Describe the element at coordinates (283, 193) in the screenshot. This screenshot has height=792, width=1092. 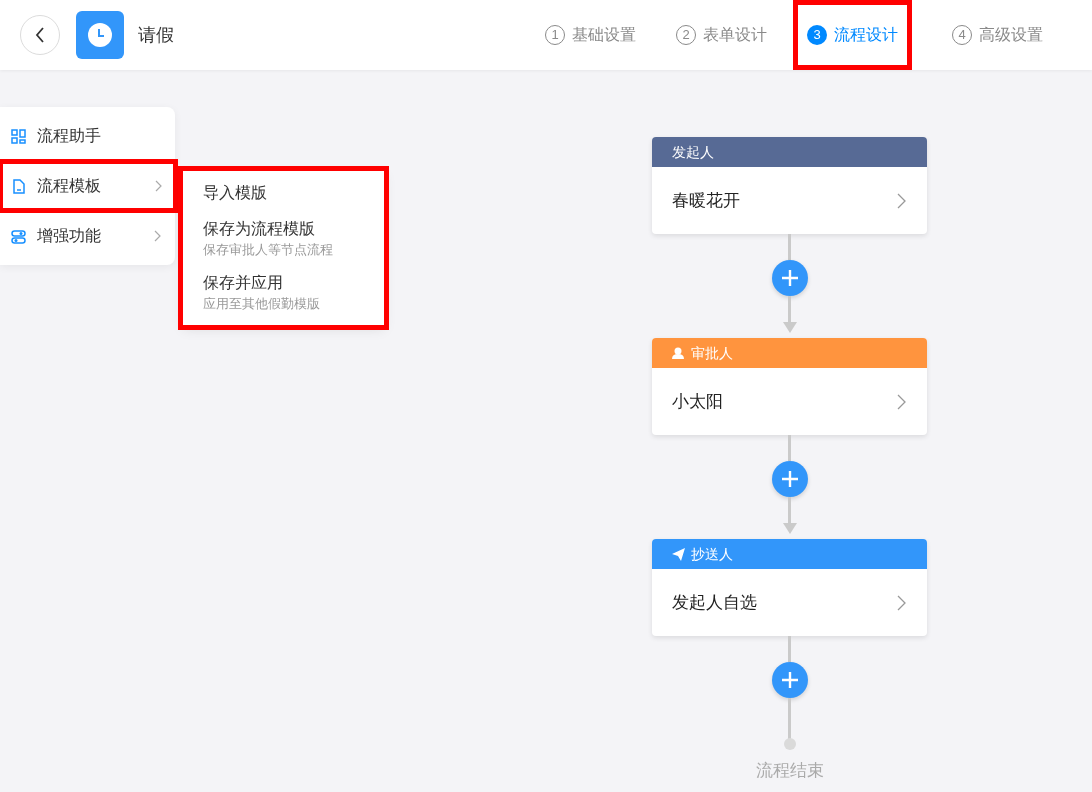
I see `submenu-item: 导入模版` at that location.